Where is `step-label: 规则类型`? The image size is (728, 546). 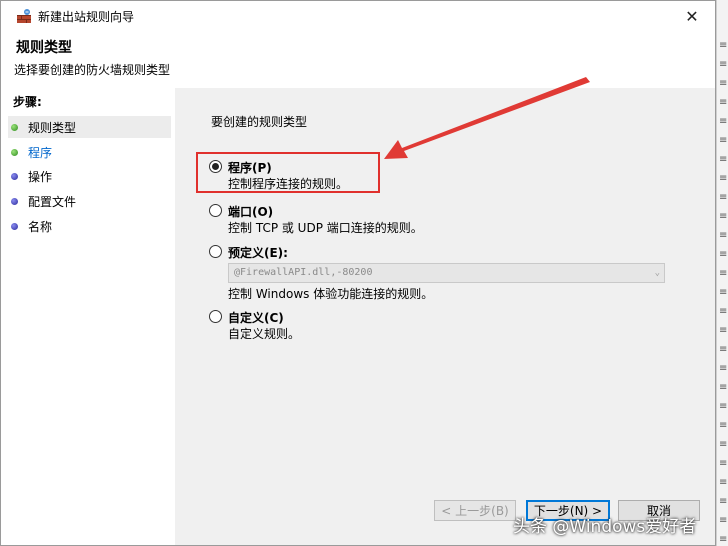
step-label: 规则类型 is located at coordinates (52, 127).